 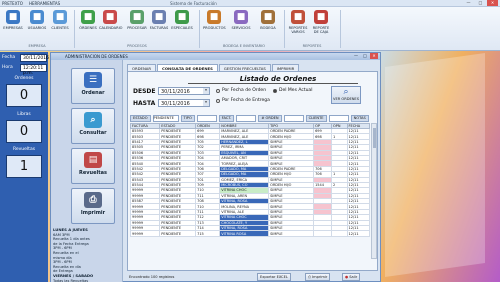 What do you see at coordinates (244, 90) in the screenshot?
I see `radio-fecha-orden-label: Por Fecha de Orden` at bounding box center [244, 90].